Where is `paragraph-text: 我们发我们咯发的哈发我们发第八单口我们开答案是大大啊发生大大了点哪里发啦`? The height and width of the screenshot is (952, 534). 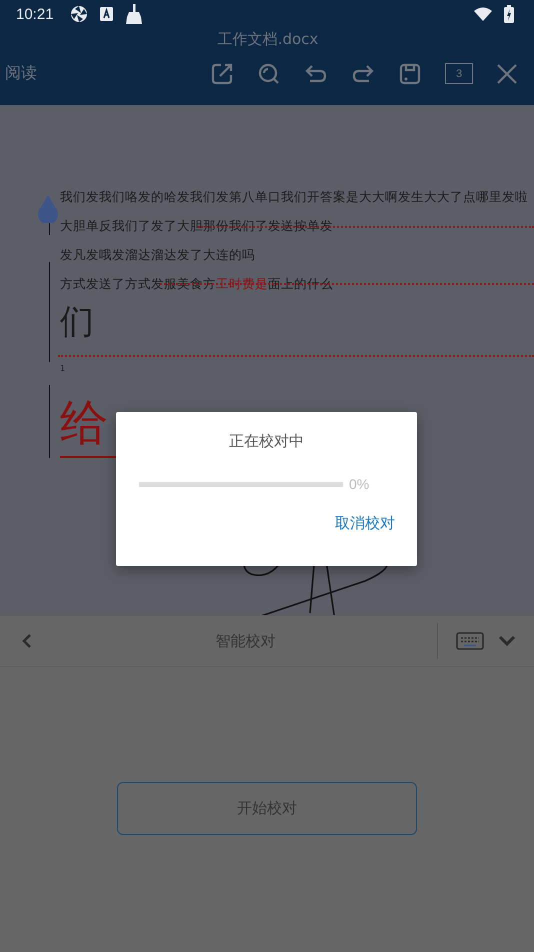
paragraph-text: 我们发我们咯发的哈发我们发第八单口我们开答案是大大啊发生大大了点哪里发啦 is located at coordinates (294, 197).